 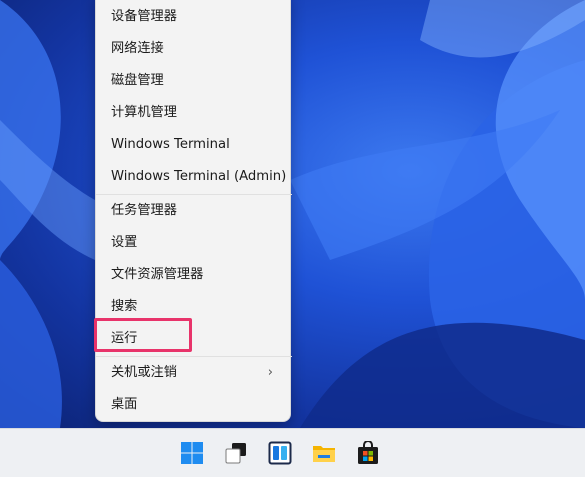 What do you see at coordinates (193, 113) in the screenshot?
I see `menu-item-computer-management: 计算机管理` at bounding box center [193, 113].